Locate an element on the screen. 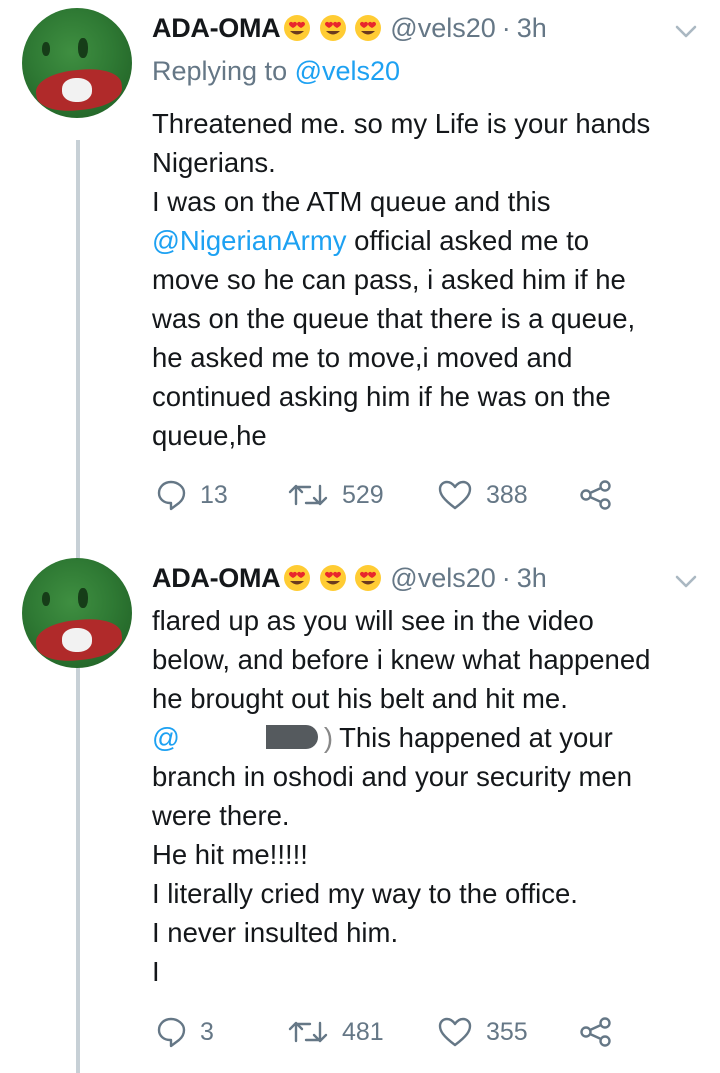  replying-prefix: Replying to is located at coordinates (223, 71).